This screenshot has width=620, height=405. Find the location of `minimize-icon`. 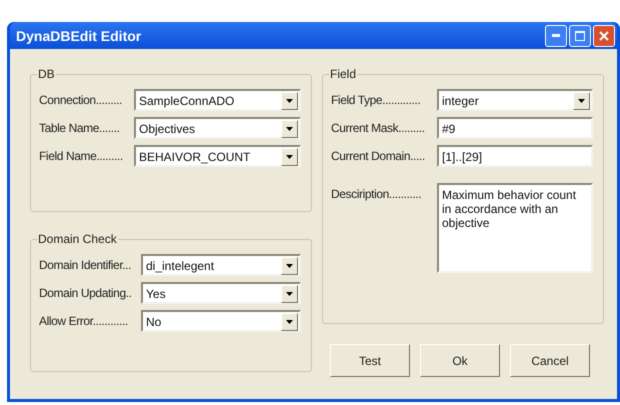

minimize-icon is located at coordinates (556, 35).